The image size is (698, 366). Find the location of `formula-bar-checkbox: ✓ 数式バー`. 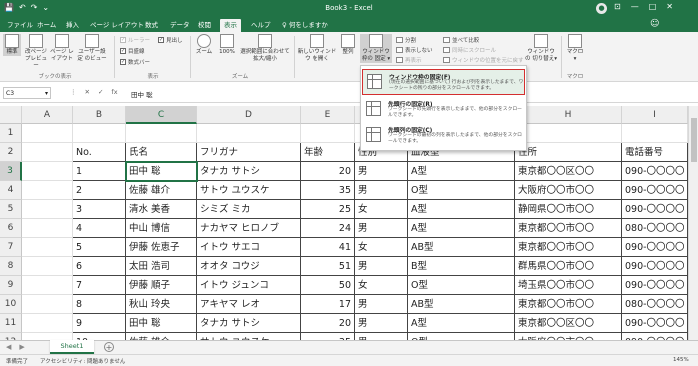

formula-bar-checkbox: ✓ 数式バー is located at coordinates (135, 62).